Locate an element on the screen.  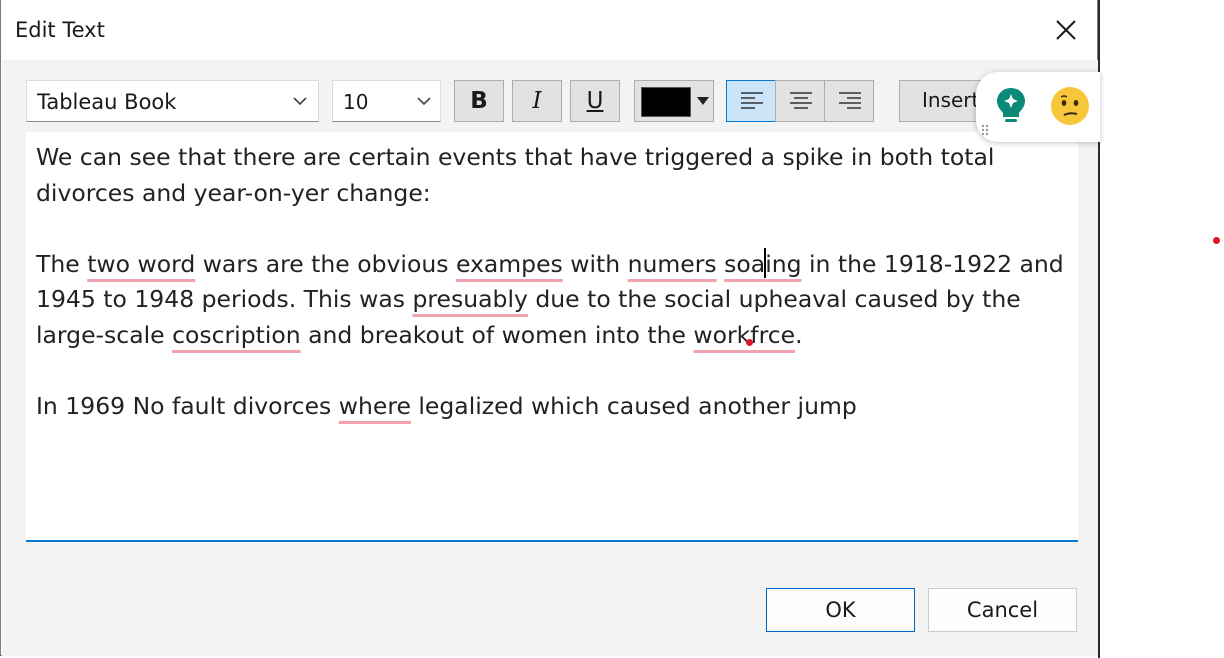
align-center-button is located at coordinates (800, 101).